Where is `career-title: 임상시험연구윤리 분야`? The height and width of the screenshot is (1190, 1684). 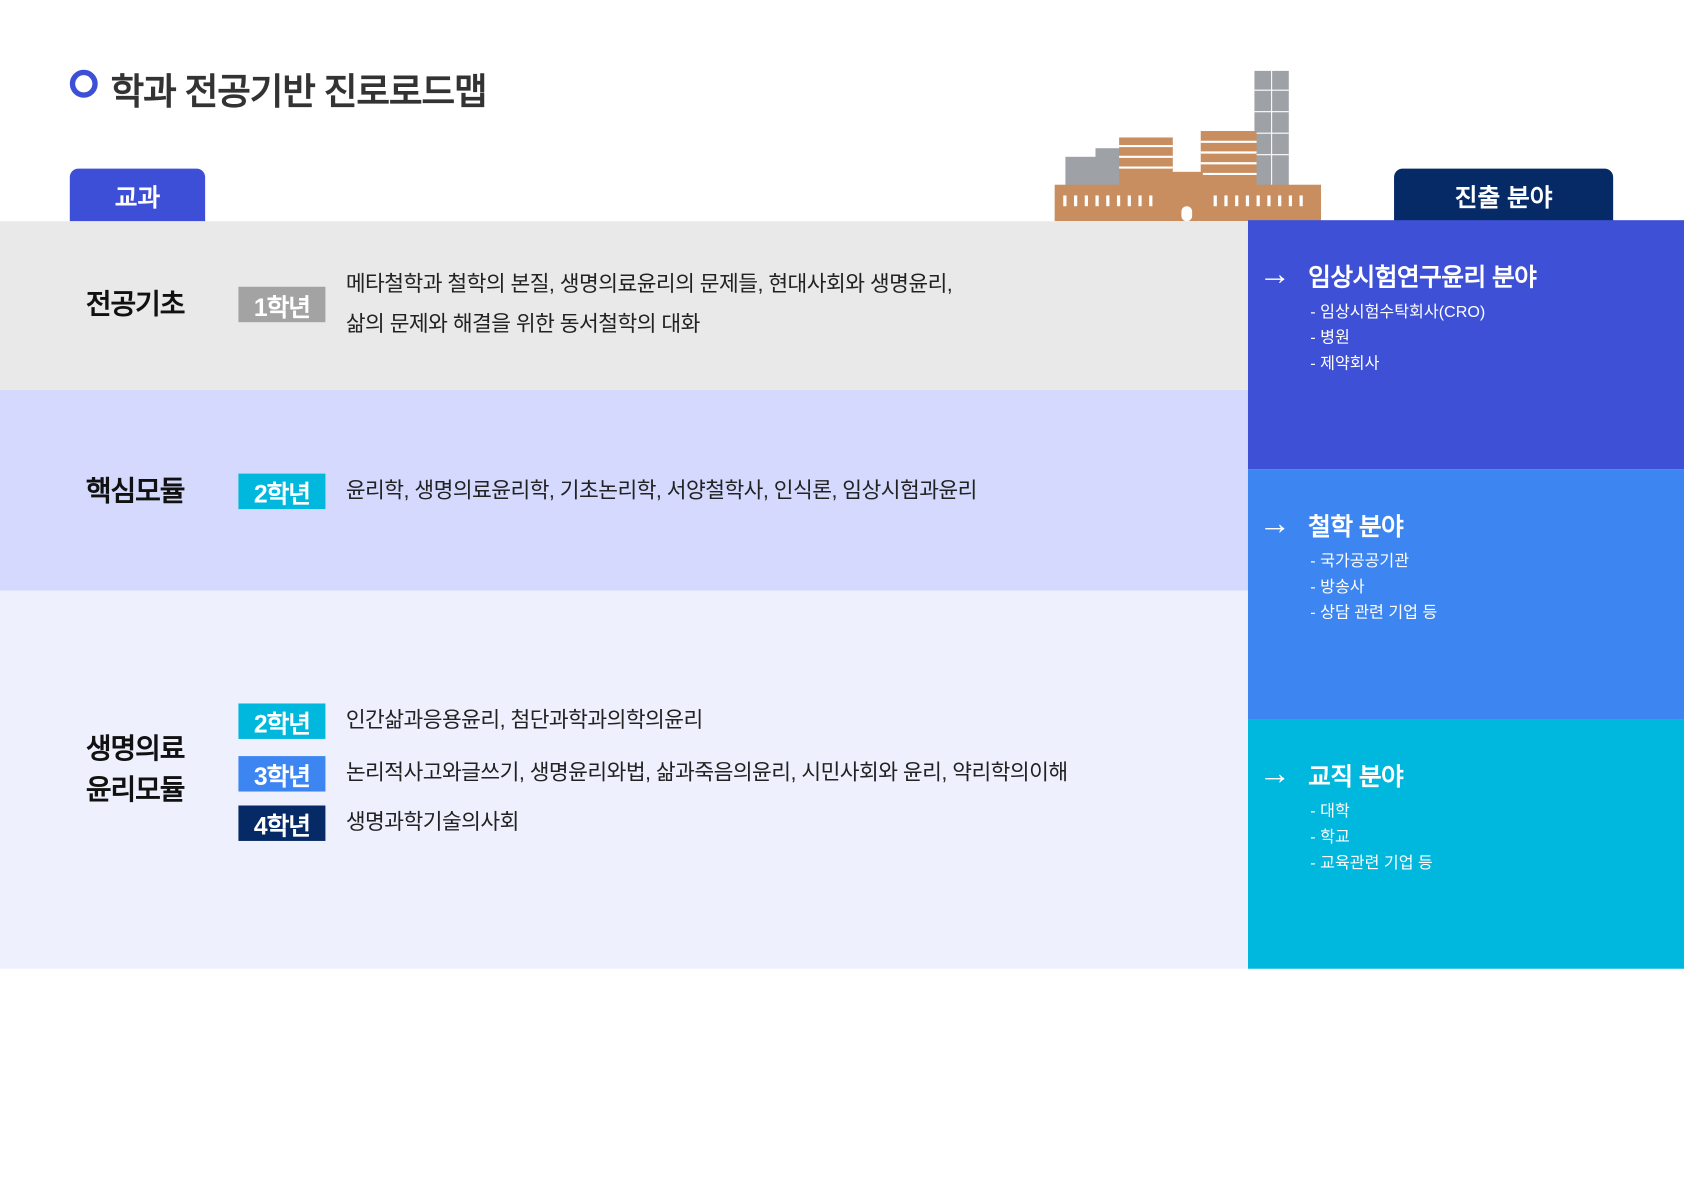 career-title: 임상시험연구윤리 분야 is located at coordinates (1422, 277).